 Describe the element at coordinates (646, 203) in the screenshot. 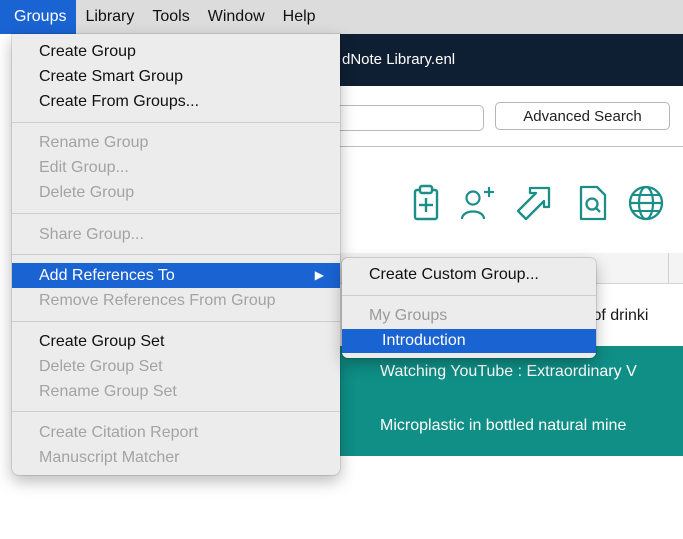

I see `online-search-globe-icon` at that location.